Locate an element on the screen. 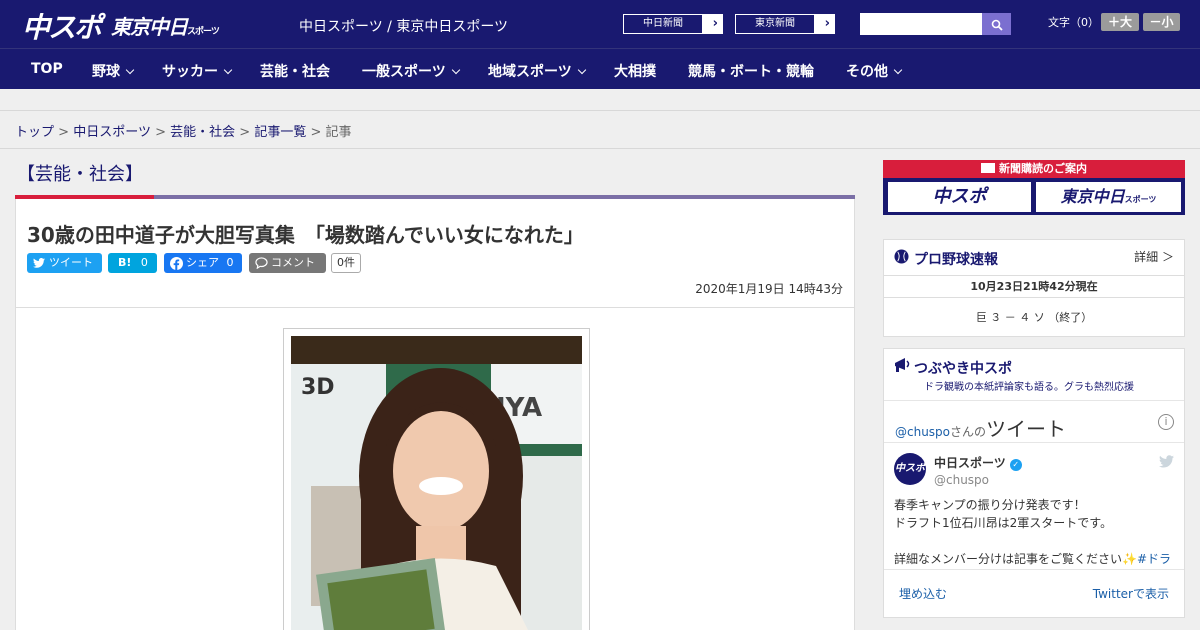 The height and width of the screenshot is (630, 1200). subscription-banner: 新聞購読のご案内 中スポ 東京中日スポーツ is located at coordinates (1034, 187).